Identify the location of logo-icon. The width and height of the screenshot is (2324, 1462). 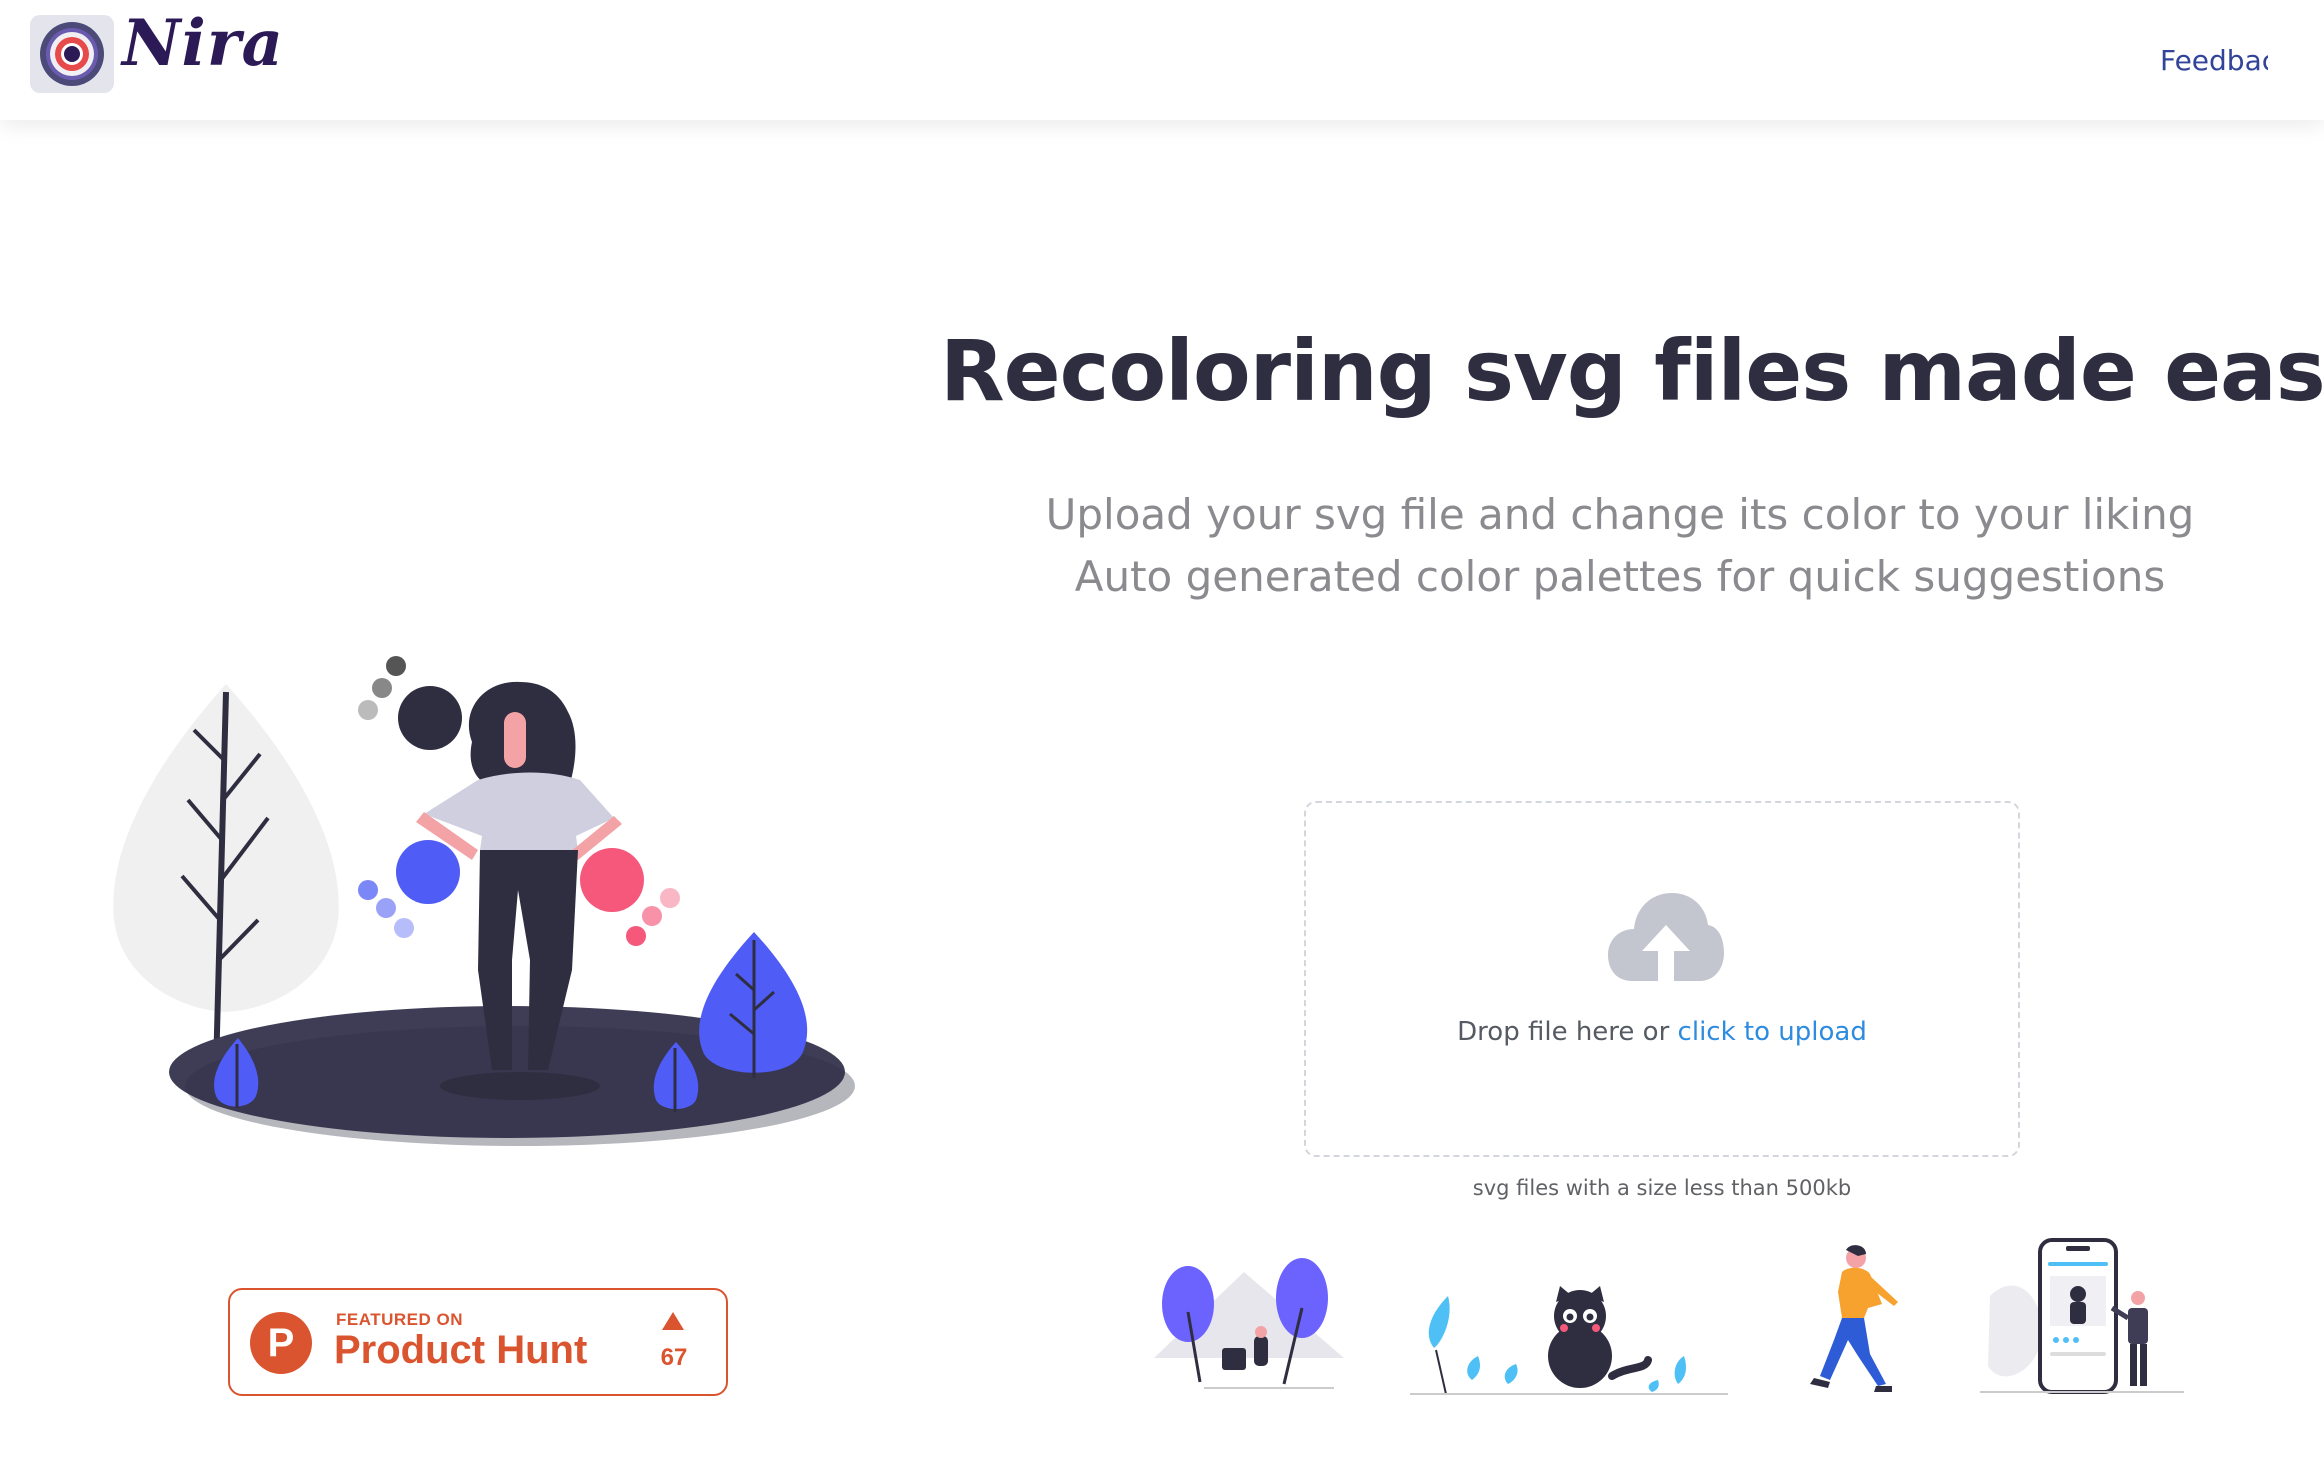
(72, 54).